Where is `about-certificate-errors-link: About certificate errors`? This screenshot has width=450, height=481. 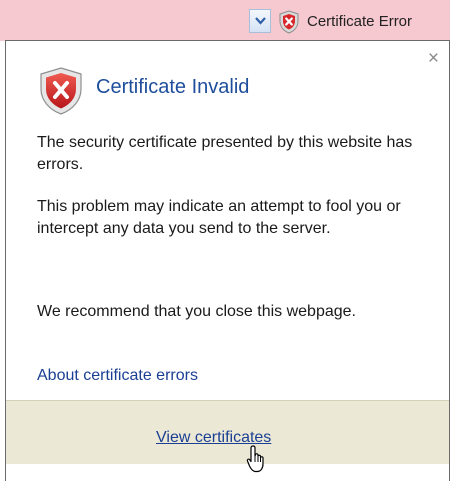
about-certificate-errors-link: About certificate errors is located at coordinates (117, 376).